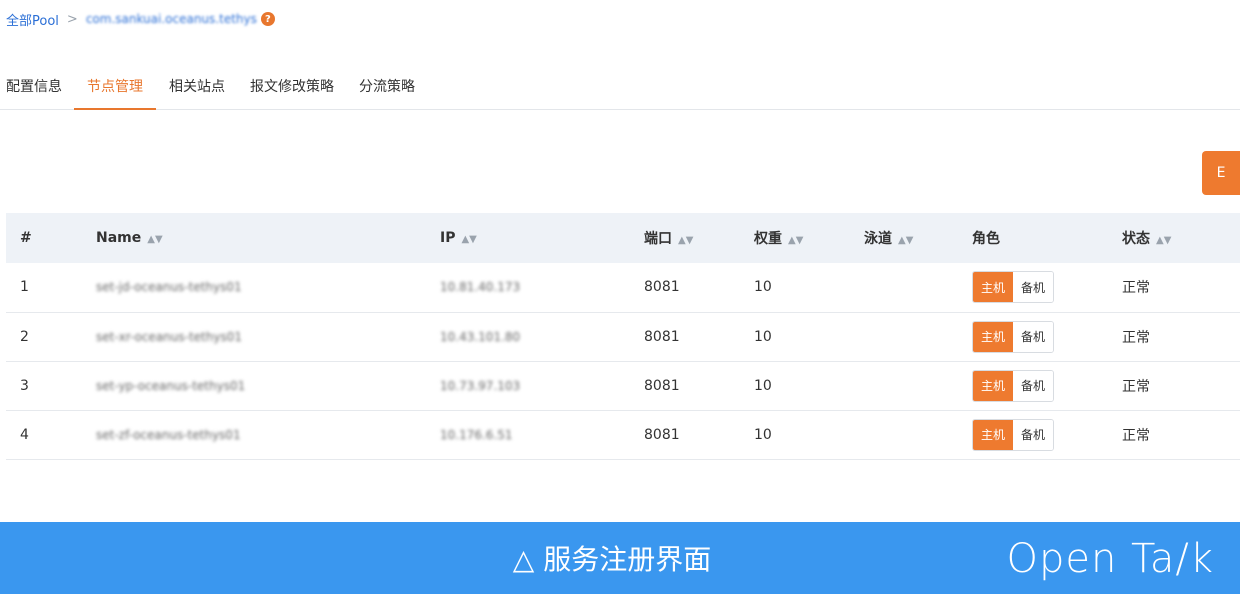  What do you see at coordinates (168, 434) in the screenshot?
I see `node-name: set-zf-oceanus-tethys01` at bounding box center [168, 434].